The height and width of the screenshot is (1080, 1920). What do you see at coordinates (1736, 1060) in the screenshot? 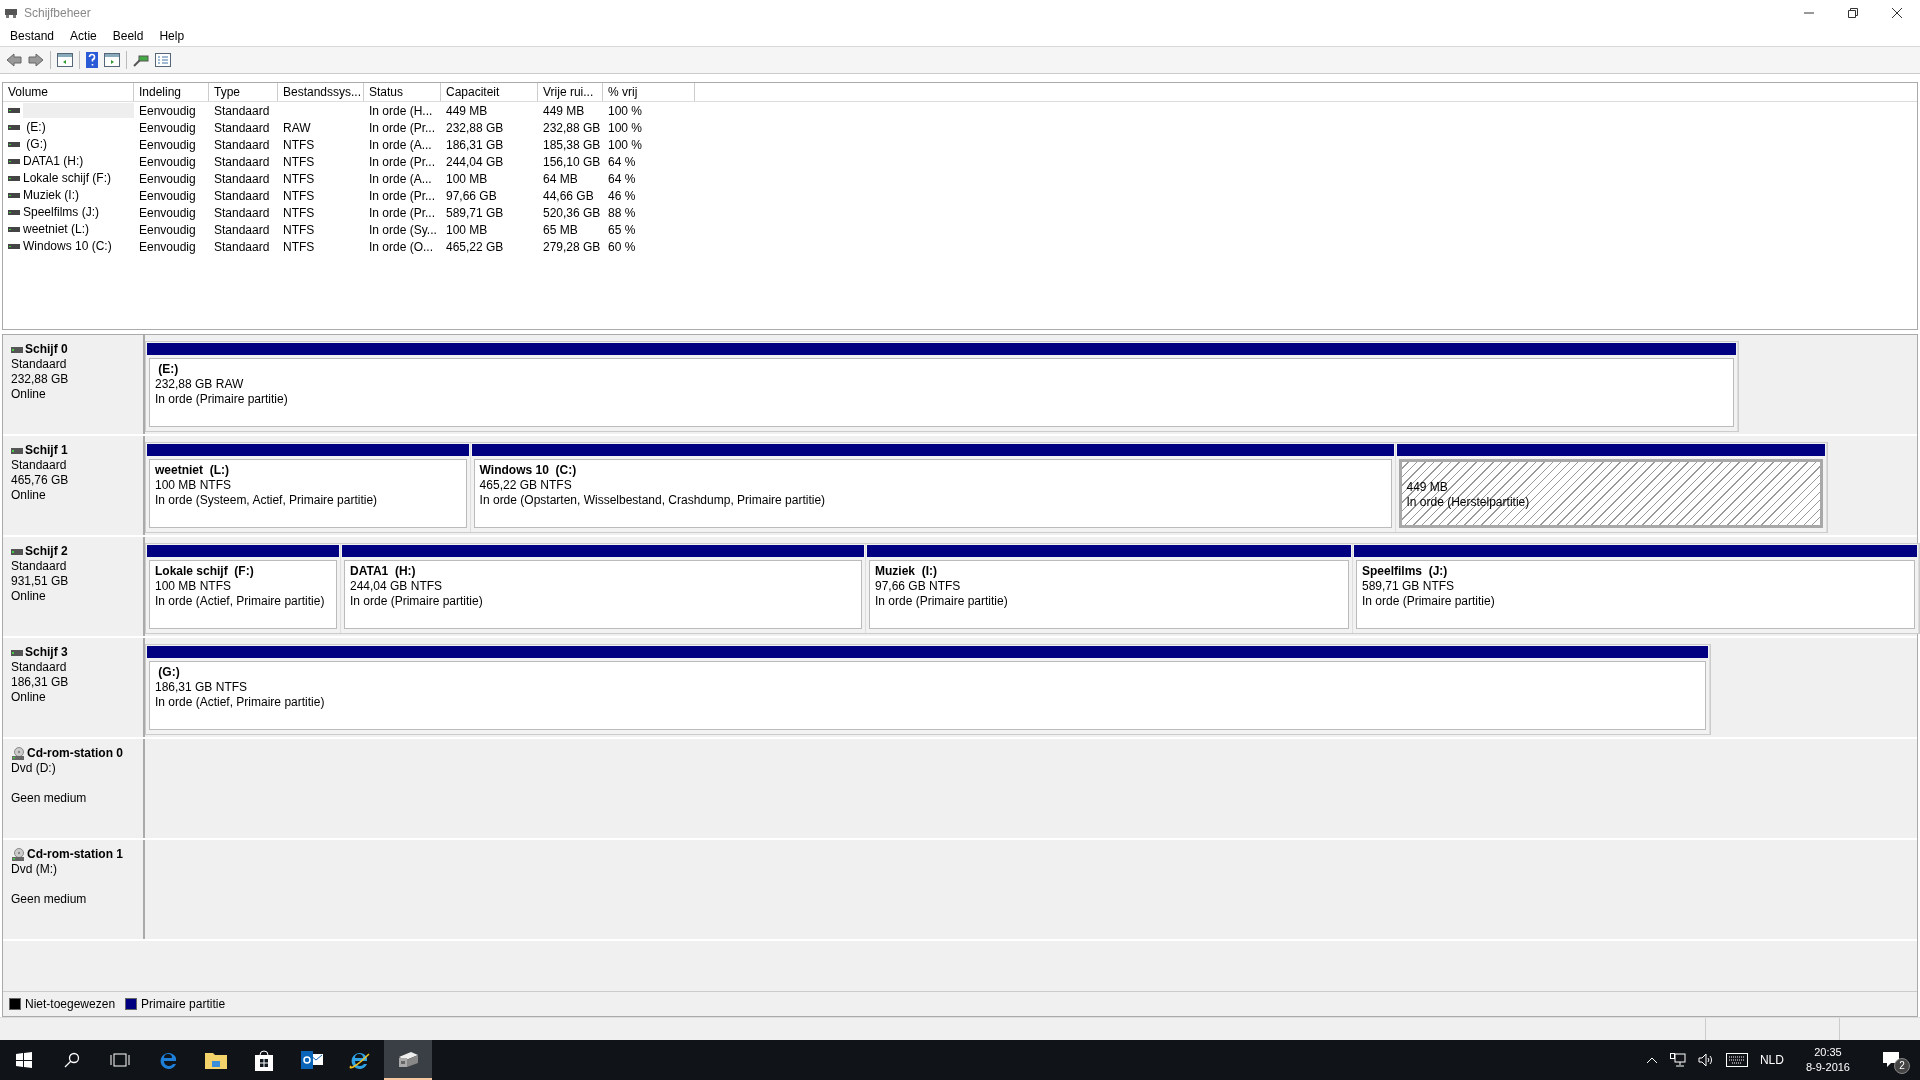
I see `keyboard-icon` at bounding box center [1736, 1060].